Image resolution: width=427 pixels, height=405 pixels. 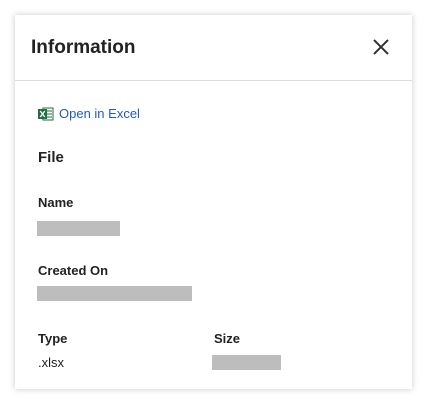 What do you see at coordinates (246, 362) in the screenshot?
I see `size-value-redacted` at bounding box center [246, 362].